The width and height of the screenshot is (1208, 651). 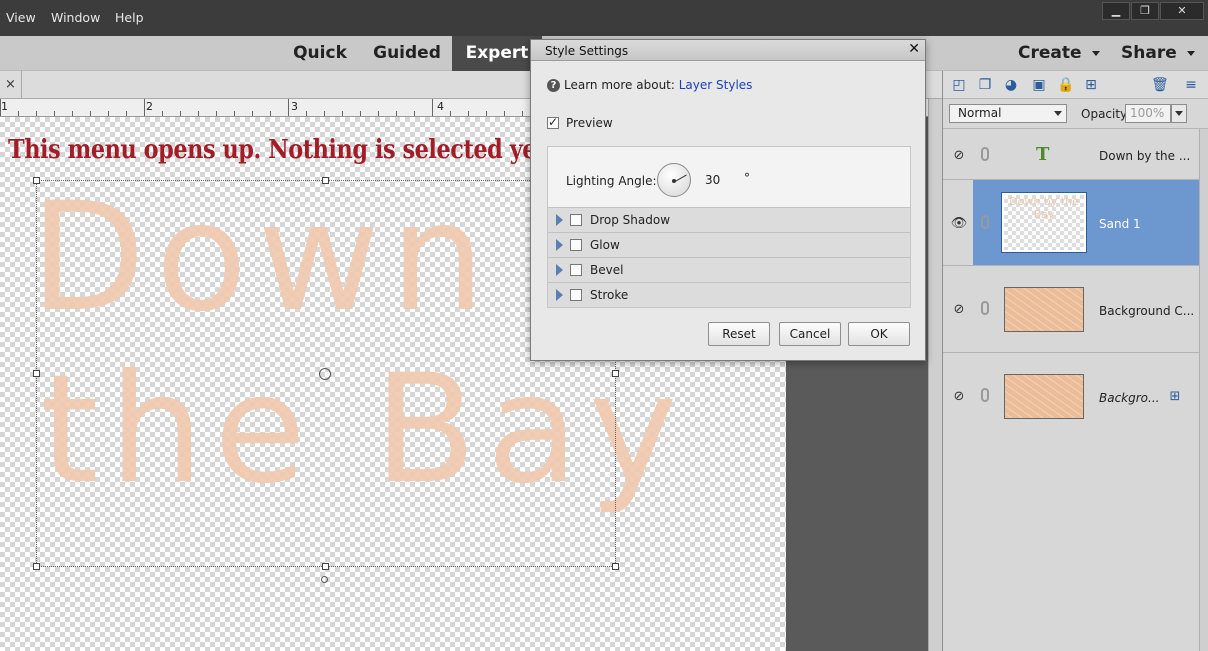 What do you see at coordinates (729, 294) in the screenshot?
I see `effect-row-stroke: Stroke` at bounding box center [729, 294].